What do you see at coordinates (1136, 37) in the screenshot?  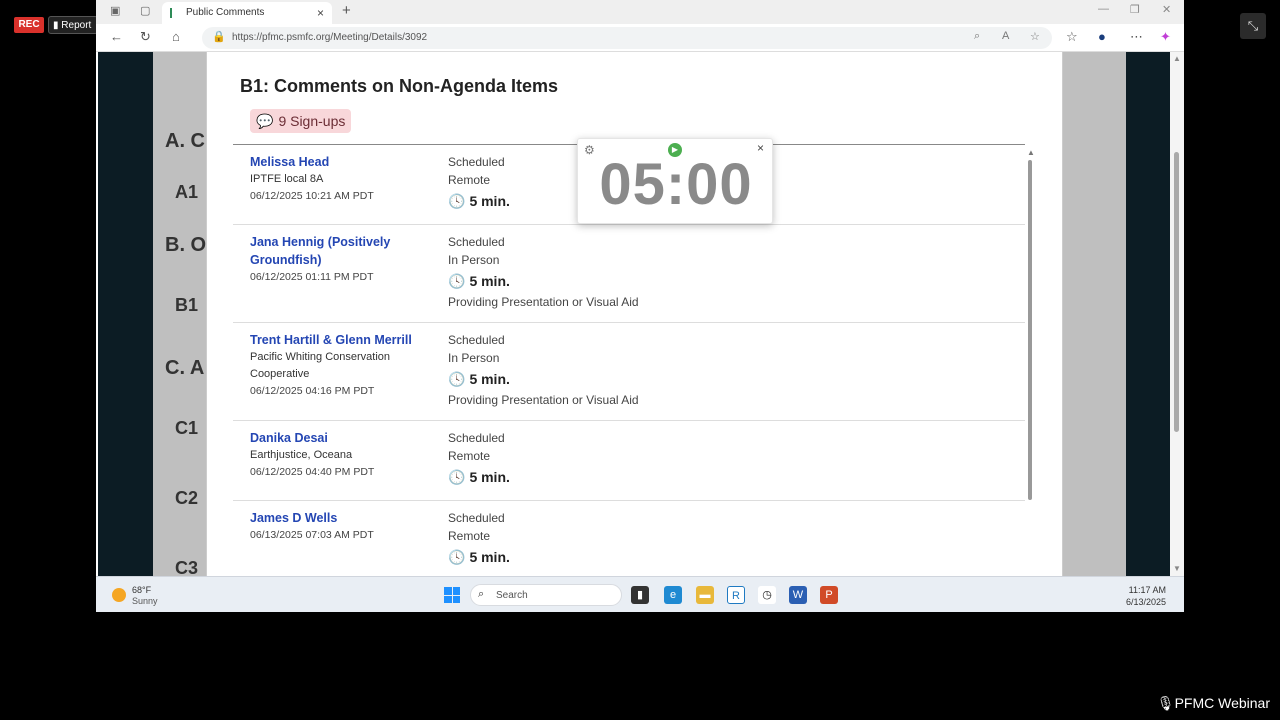 I see `more-icon: ⋯` at bounding box center [1136, 37].